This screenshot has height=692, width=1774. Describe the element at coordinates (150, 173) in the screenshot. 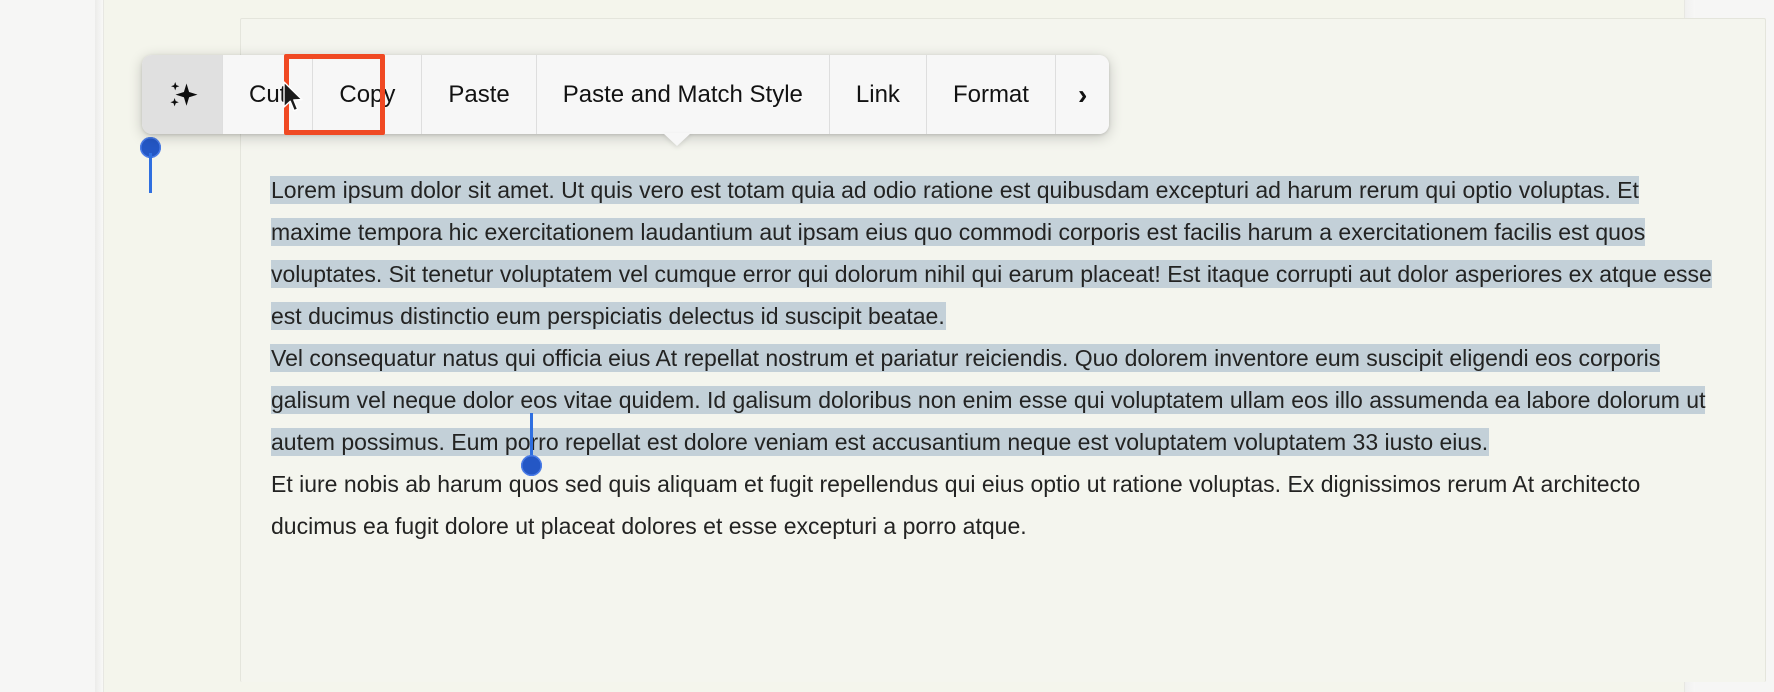

I see `selection-start-stem` at that location.